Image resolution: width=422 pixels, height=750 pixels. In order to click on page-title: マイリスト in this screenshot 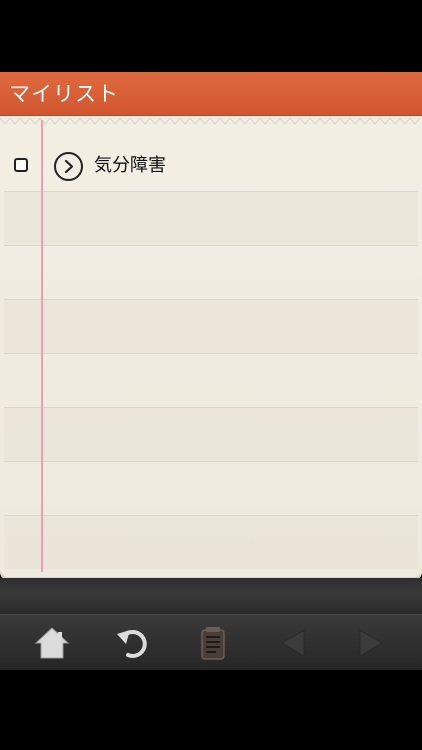, I will do `click(64, 94)`.